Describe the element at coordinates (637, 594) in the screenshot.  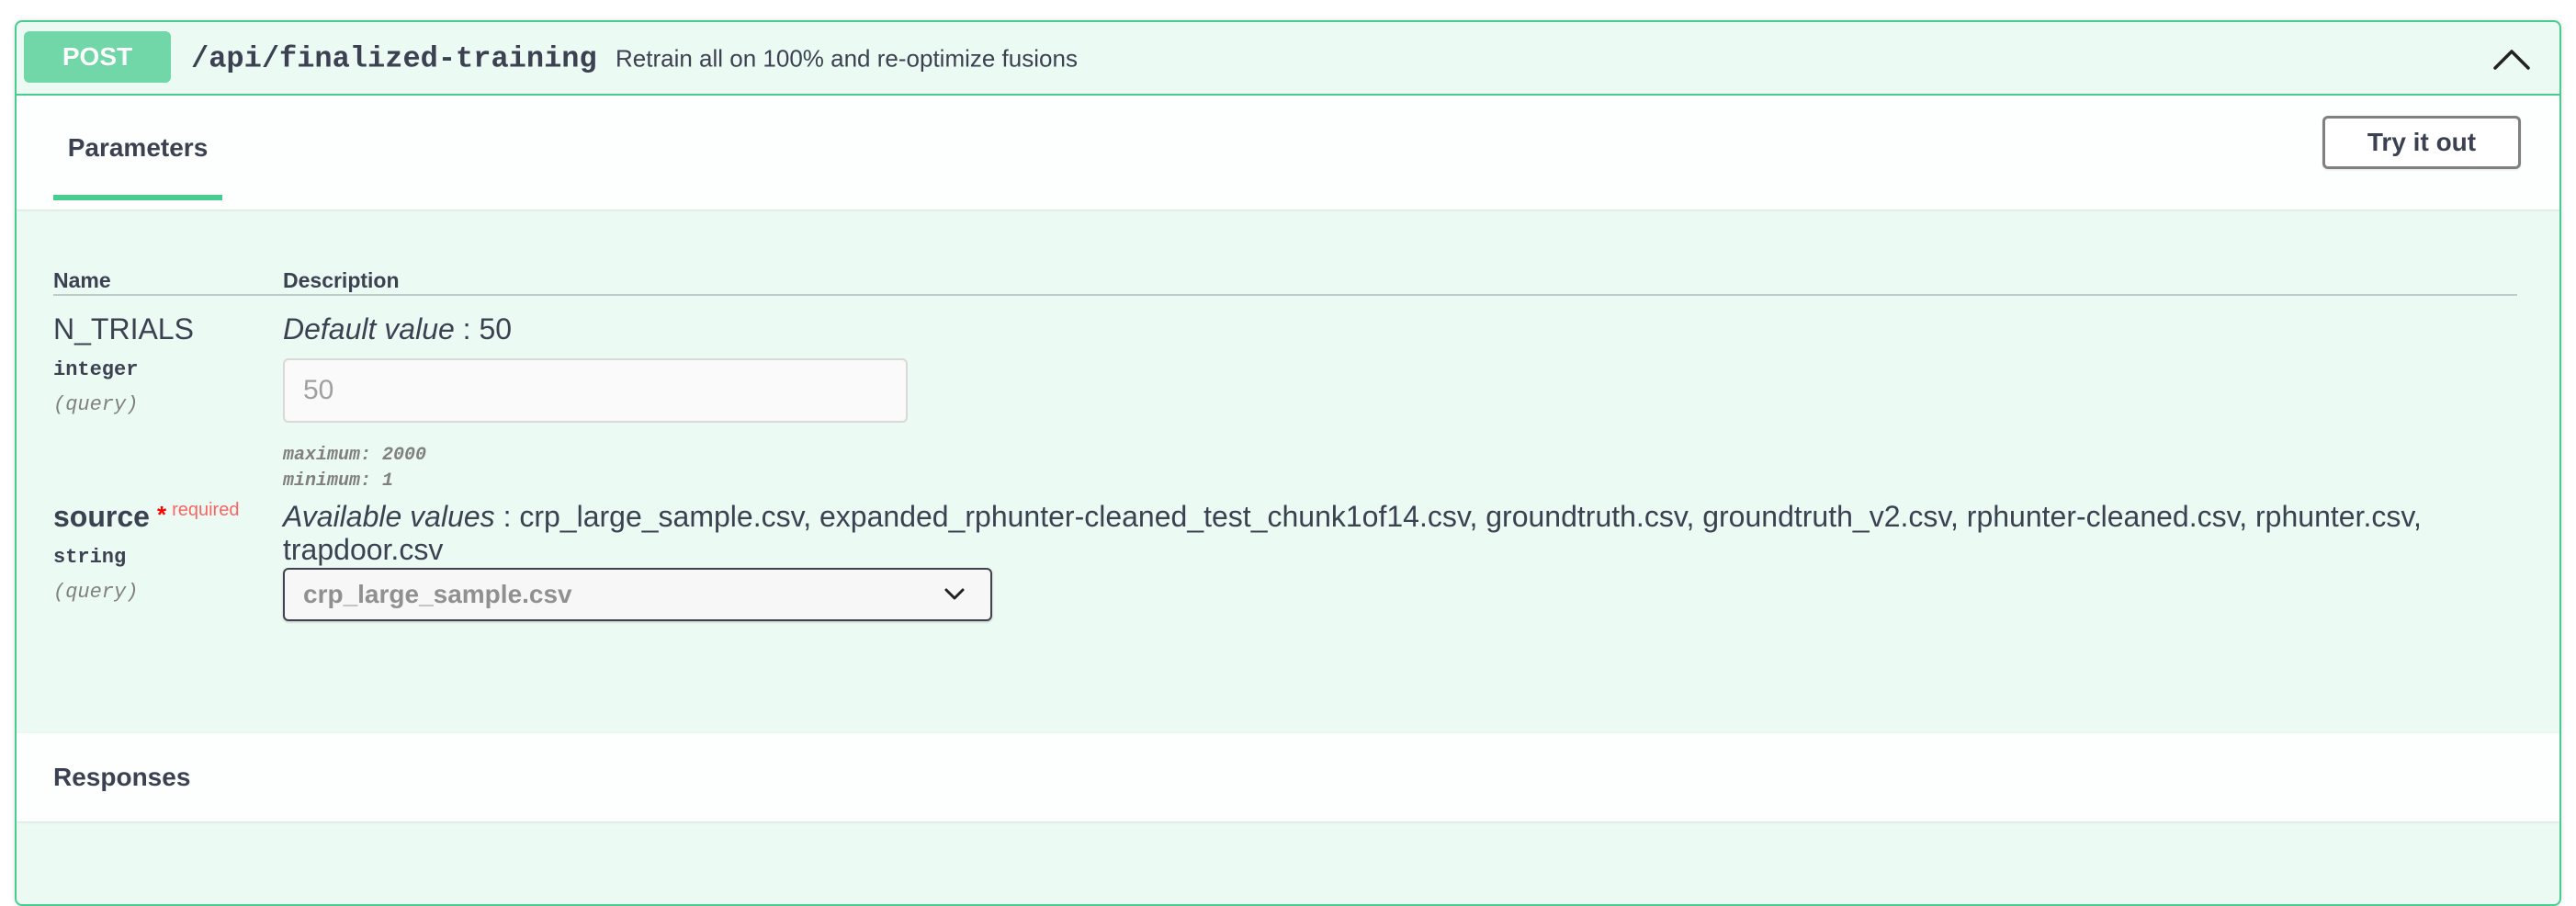
I see `source-select: crp_large_sample.csv` at that location.